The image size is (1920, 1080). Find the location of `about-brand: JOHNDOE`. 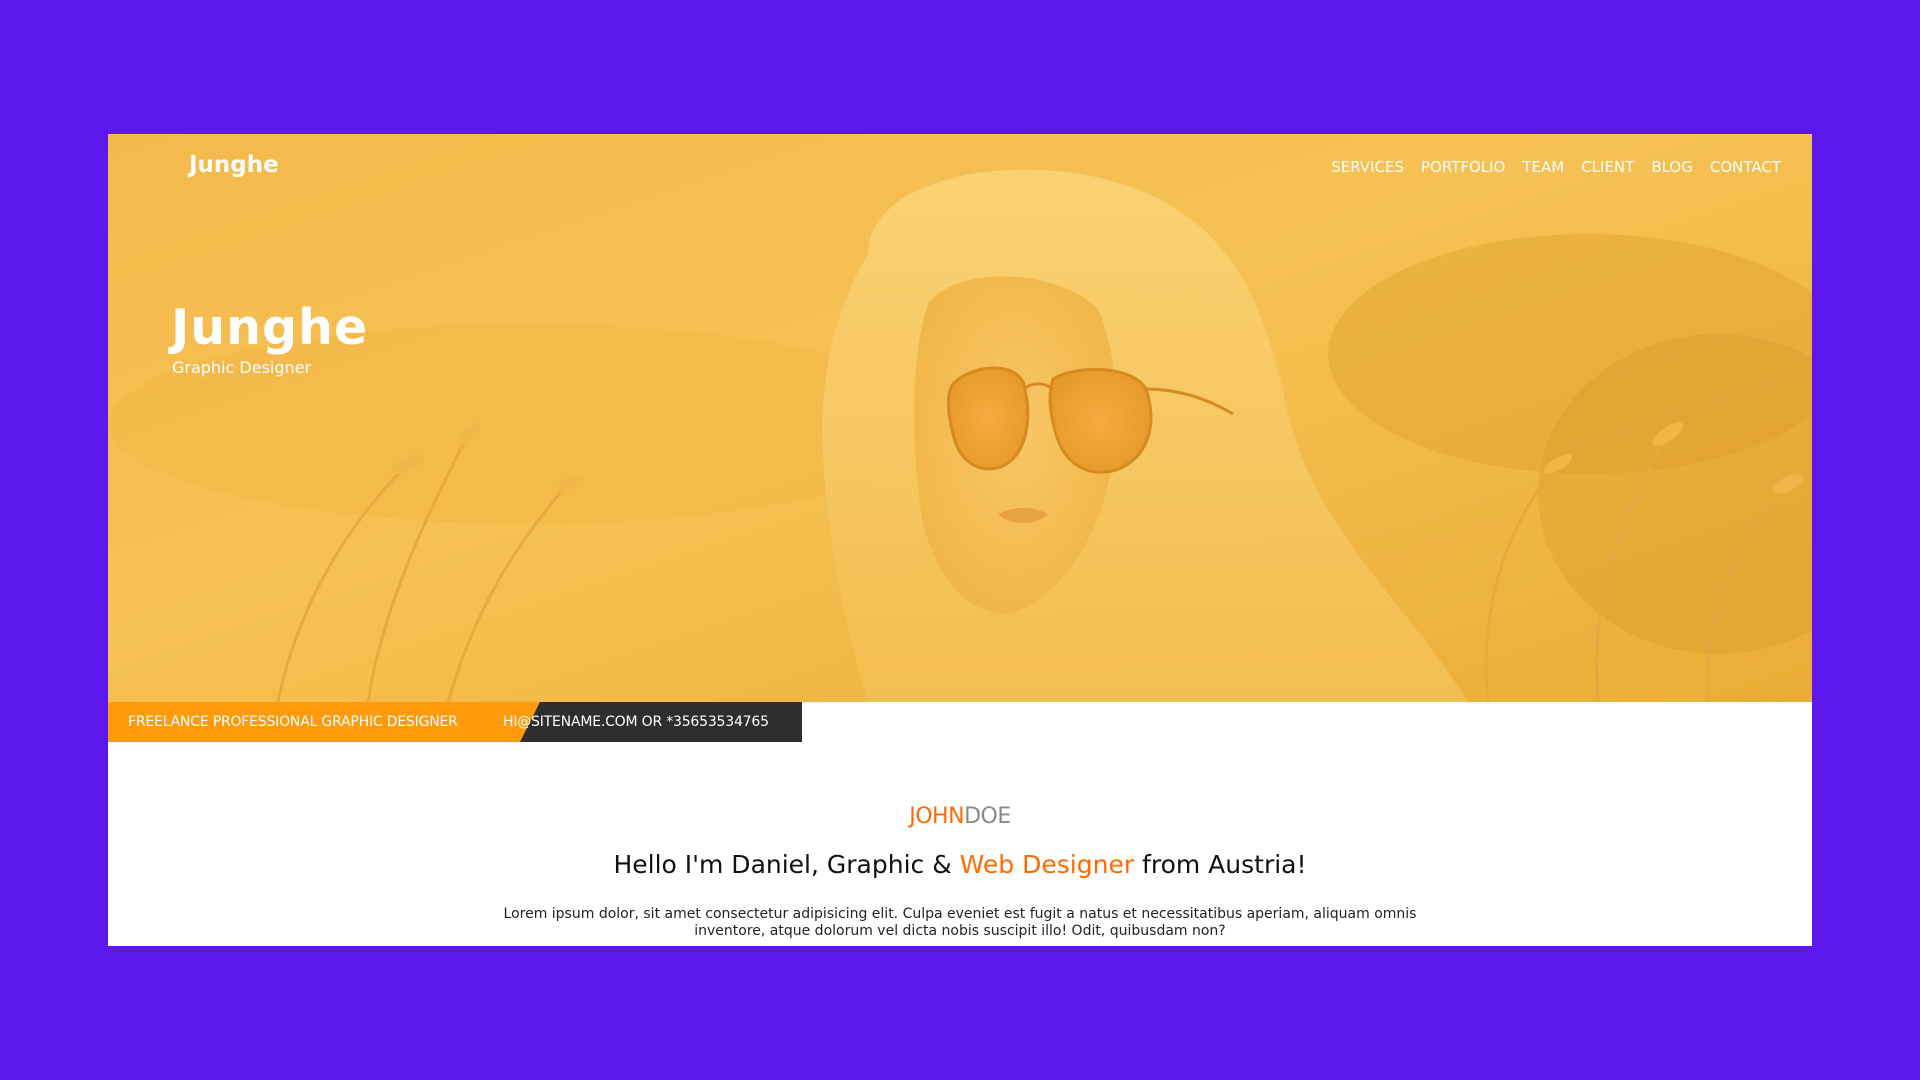

about-brand: JOHNDOE is located at coordinates (960, 816).